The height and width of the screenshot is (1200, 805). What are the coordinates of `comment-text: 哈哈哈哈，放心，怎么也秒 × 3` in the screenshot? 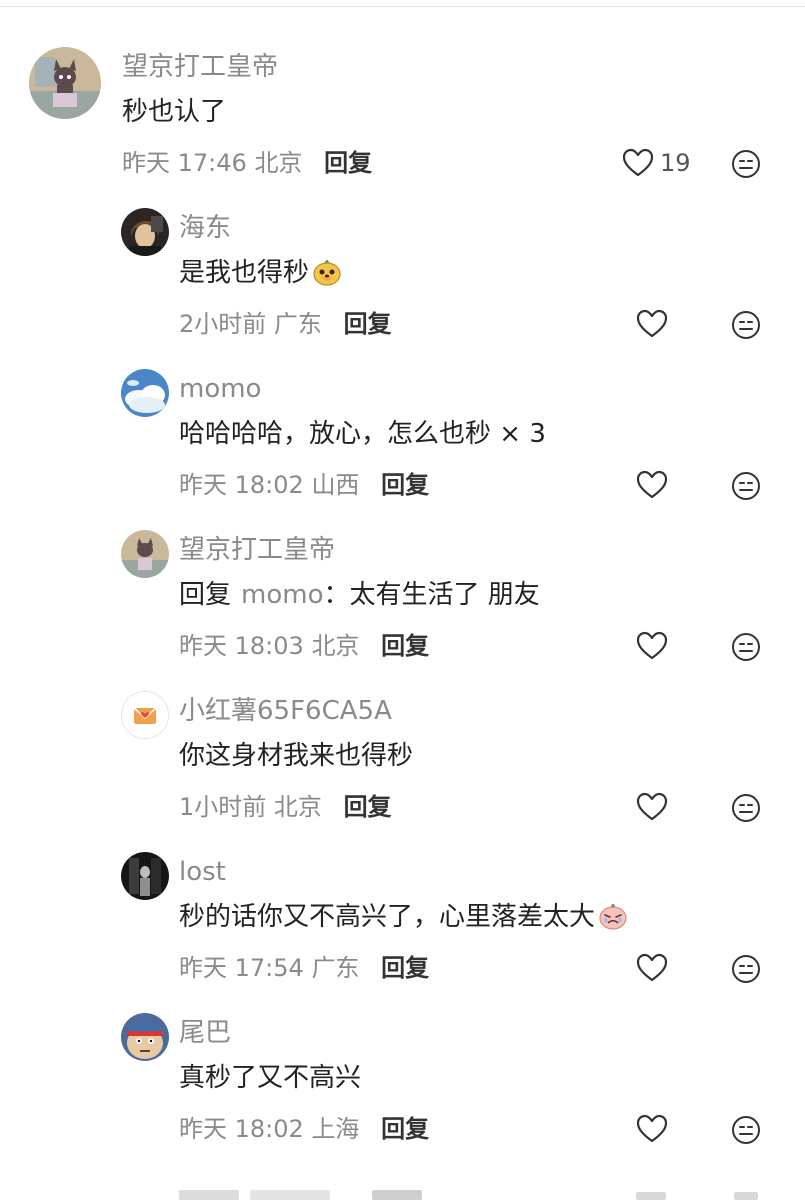 It's located at (362, 434).